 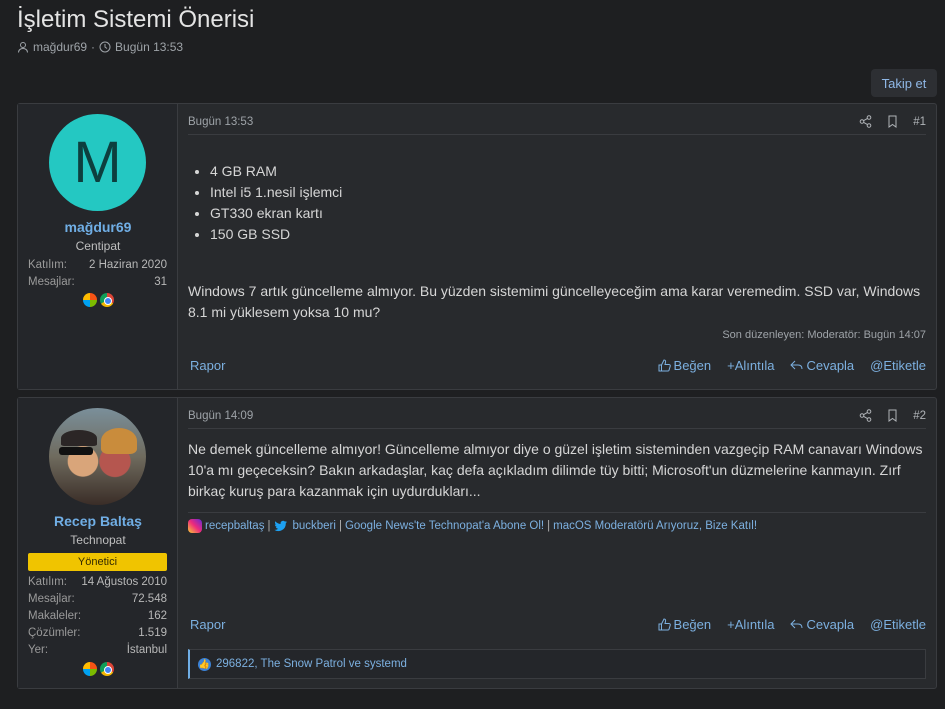 I want to click on follow-button: Takip et, so click(x=904, y=83).